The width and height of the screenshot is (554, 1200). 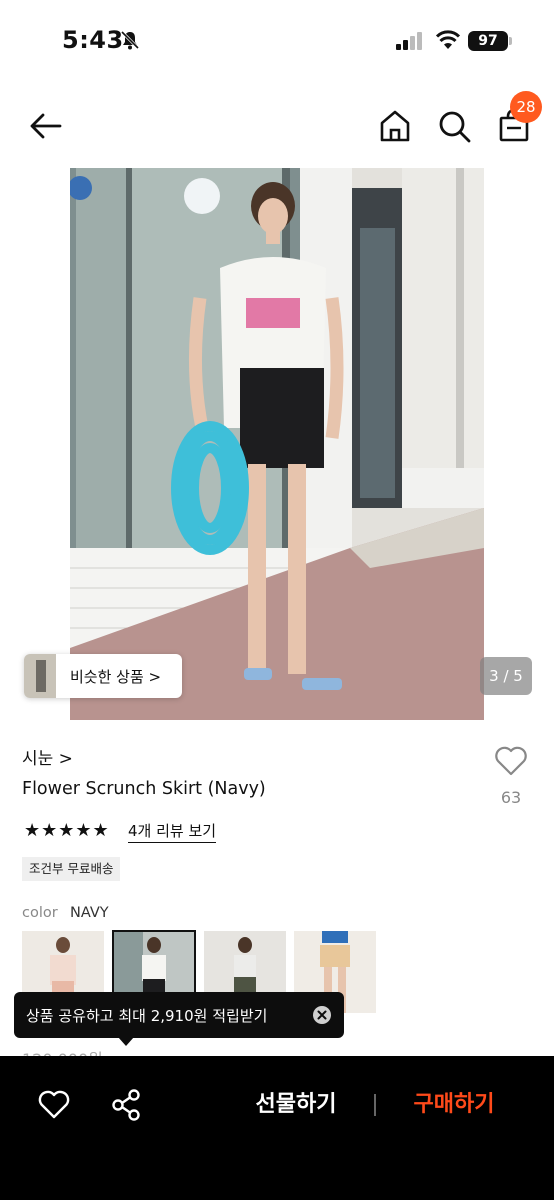 What do you see at coordinates (488, 41) in the screenshot?
I see `battery-indicator: 97` at bounding box center [488, 41].